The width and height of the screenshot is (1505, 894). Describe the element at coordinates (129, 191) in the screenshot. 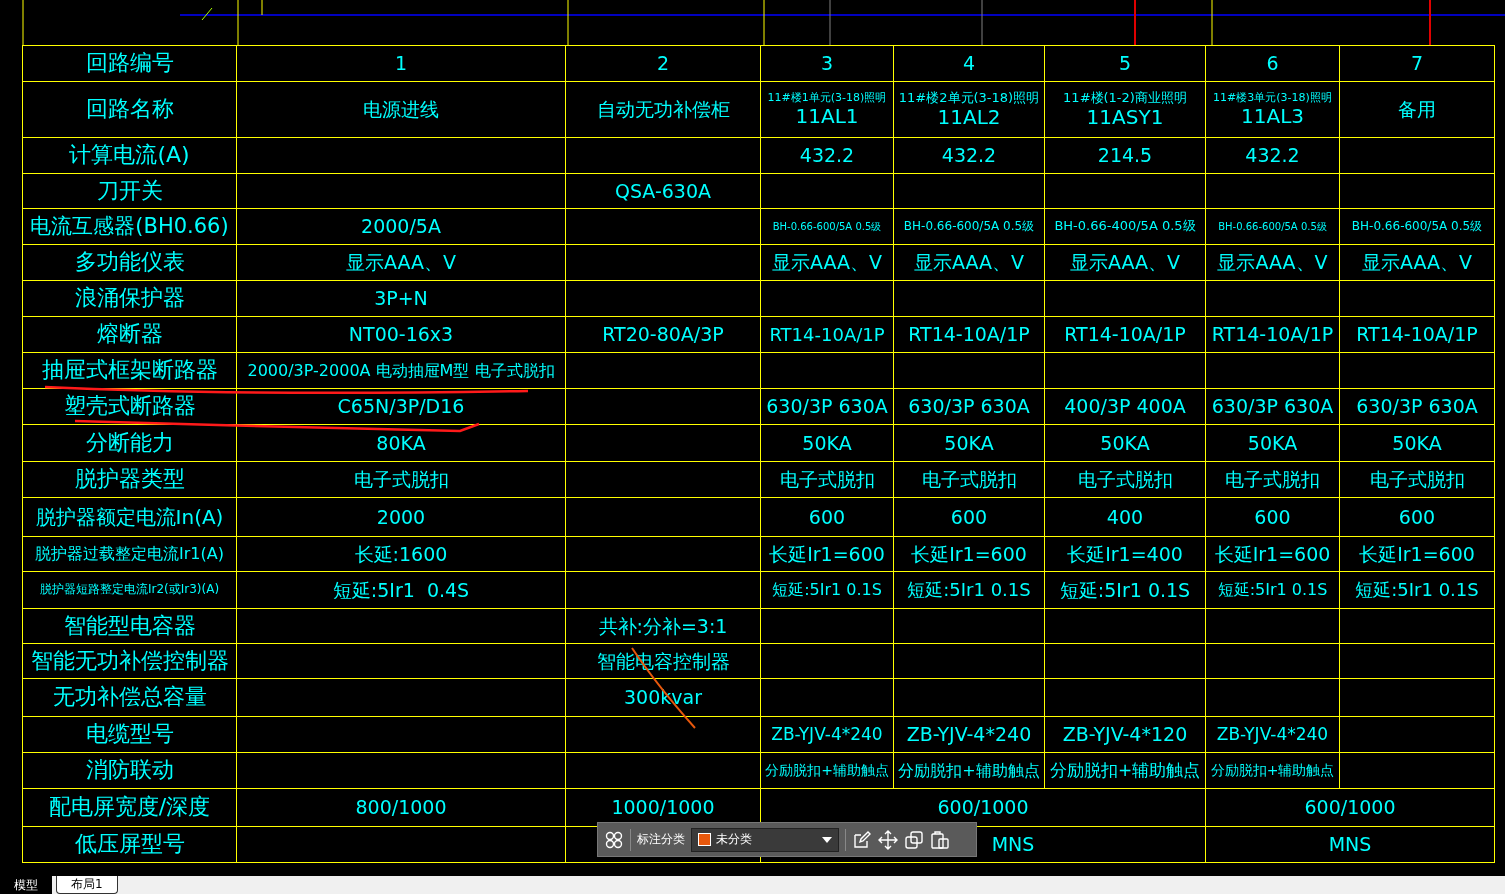

I see `row-label: 刀开关` at that location.